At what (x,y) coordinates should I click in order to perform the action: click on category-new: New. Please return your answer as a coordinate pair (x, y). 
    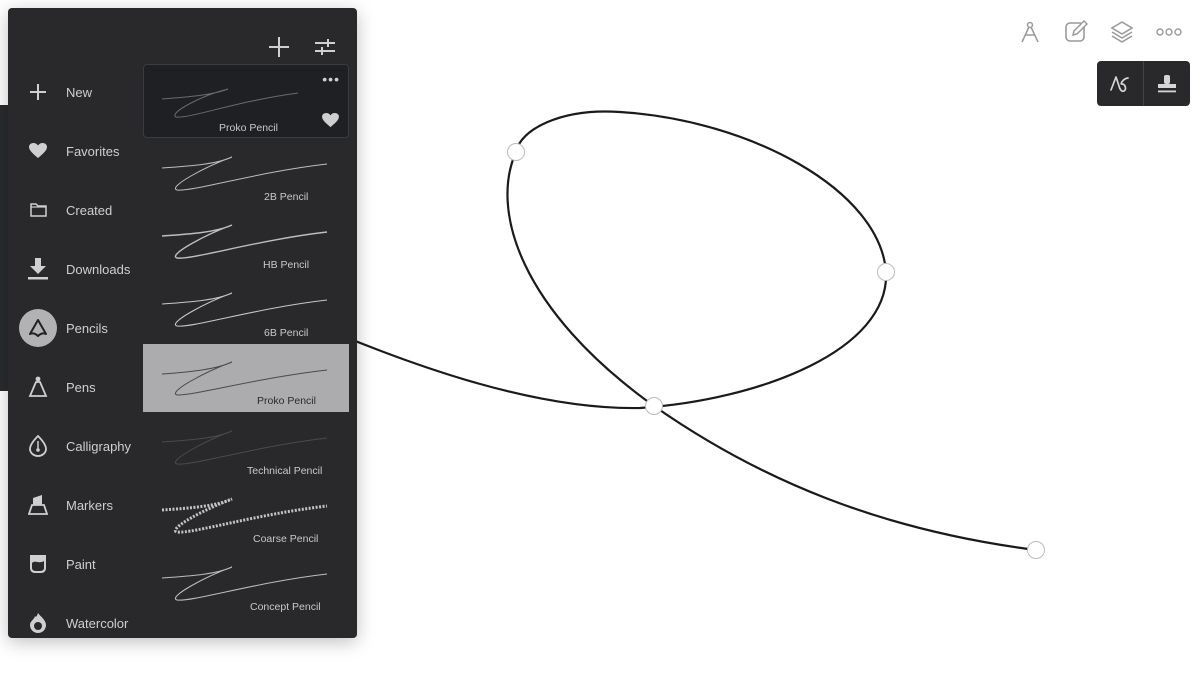
    Looking at the image, I should click on (75, 92).